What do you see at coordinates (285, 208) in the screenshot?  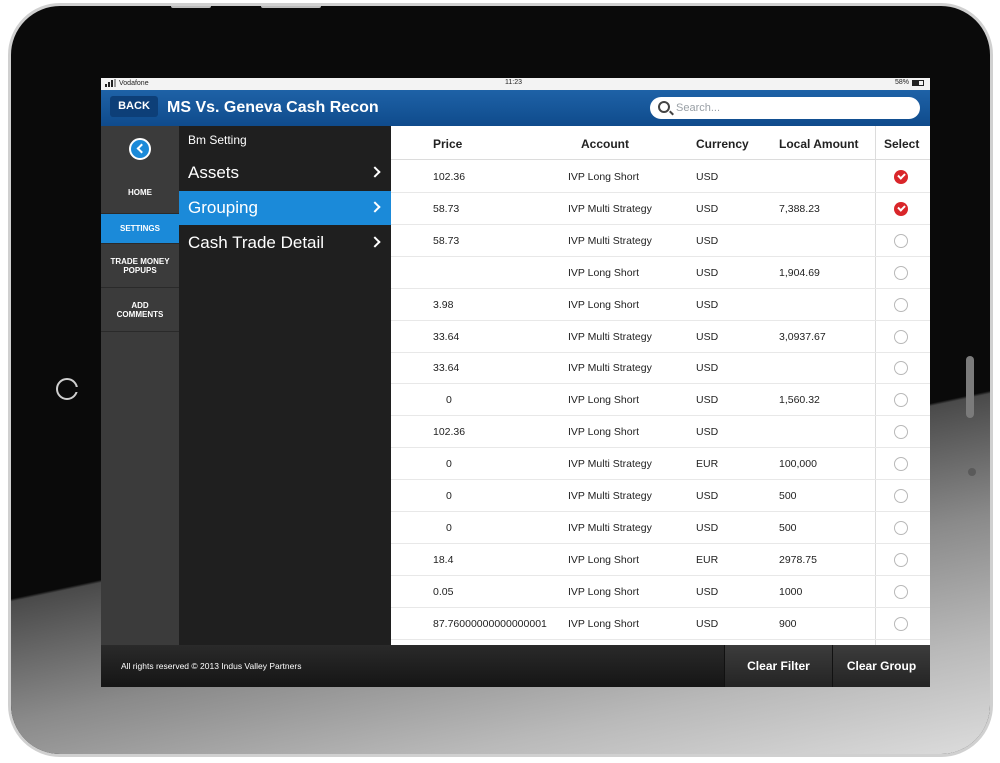 I see `submenu-item-grouping: Grouping` at bounding box center [285, 208].